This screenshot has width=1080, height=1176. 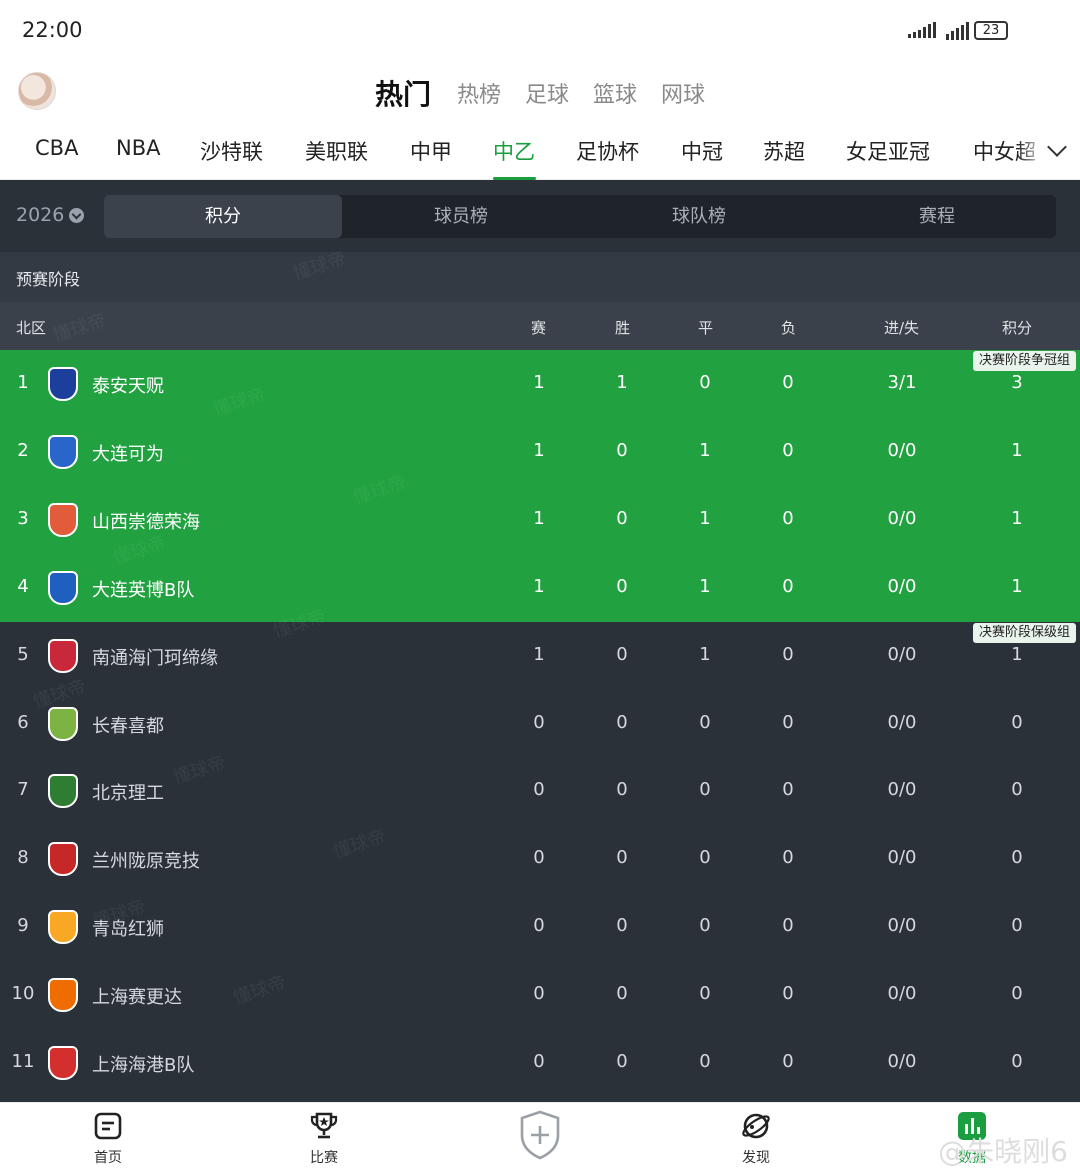 I want to click on league-item-cmcl: 中冠, so click(x=702, y=151).